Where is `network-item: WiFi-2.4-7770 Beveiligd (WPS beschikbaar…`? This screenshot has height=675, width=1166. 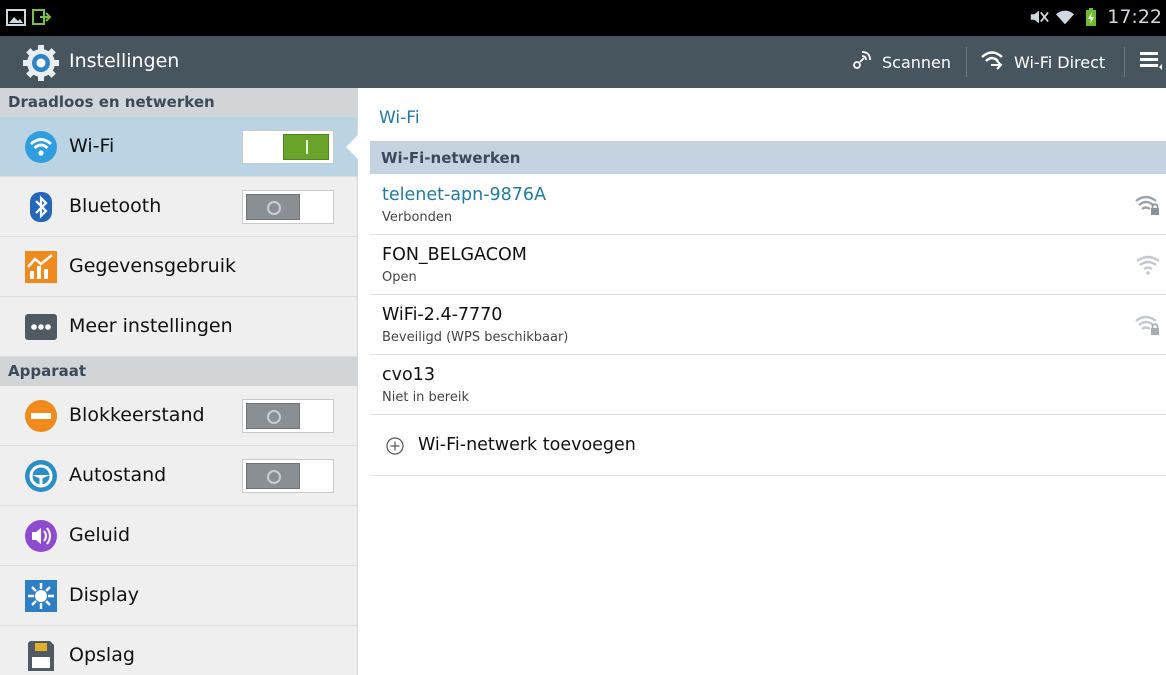 network-item: WiFi-2.4-7770 Beveiligd (WPS beschikbaar… is located at coordinates (768, 325).